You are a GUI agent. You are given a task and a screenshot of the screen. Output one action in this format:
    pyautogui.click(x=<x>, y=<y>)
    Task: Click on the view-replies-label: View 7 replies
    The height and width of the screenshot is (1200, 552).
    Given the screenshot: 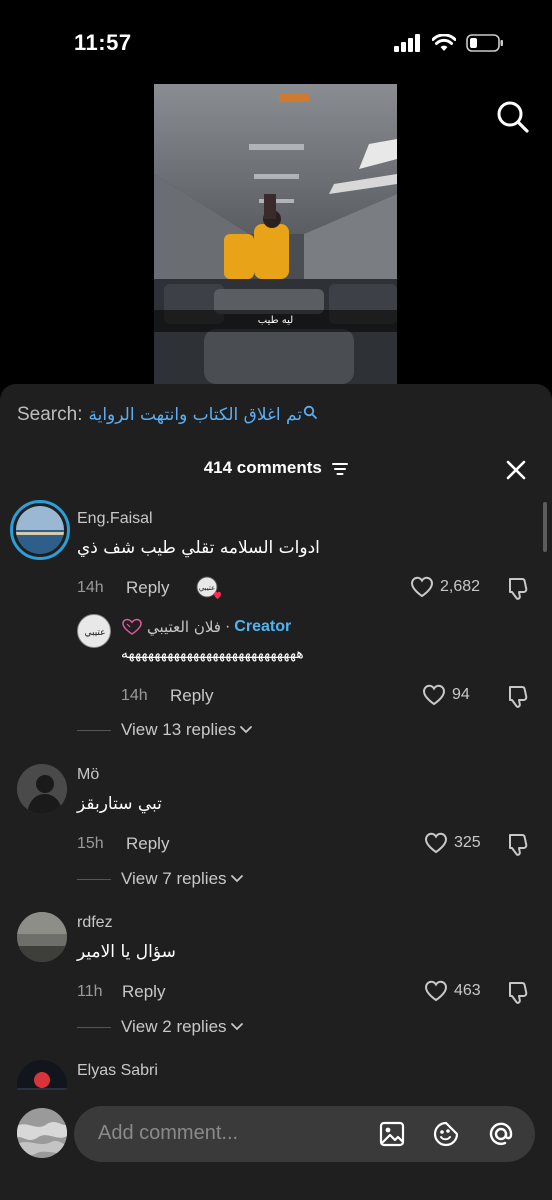 What is the action you would take?
    pyautogui.click(x=174, y=878)
    